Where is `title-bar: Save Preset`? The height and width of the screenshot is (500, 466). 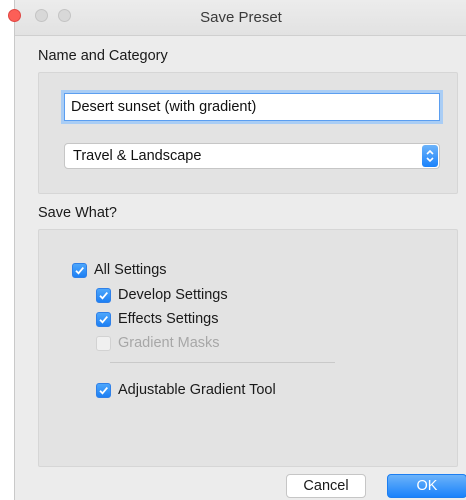
title-bar: Save Preset is located at coordinates (237, 18).